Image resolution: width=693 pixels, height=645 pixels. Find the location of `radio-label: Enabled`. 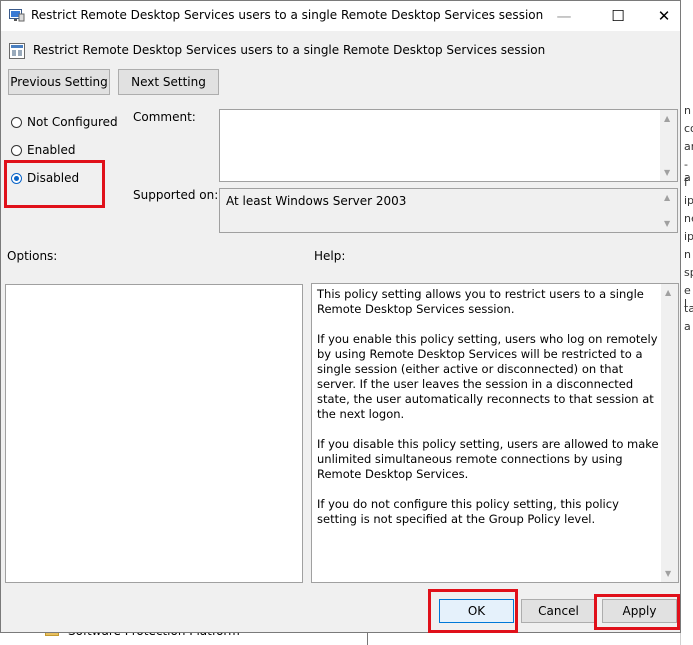

radio-label: Enabled is located at coordinates (51, 150).